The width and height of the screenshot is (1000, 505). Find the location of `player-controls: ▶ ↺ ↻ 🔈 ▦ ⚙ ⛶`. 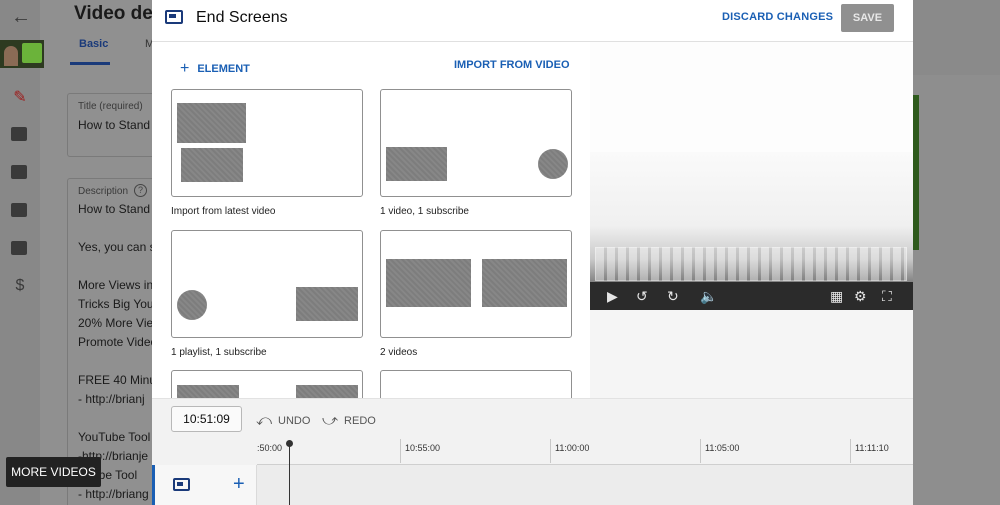

player-controls: ▶ ↺ ↻ 🔈 ▦ ⚙ ⛶ is located at coordinates (751, 296).